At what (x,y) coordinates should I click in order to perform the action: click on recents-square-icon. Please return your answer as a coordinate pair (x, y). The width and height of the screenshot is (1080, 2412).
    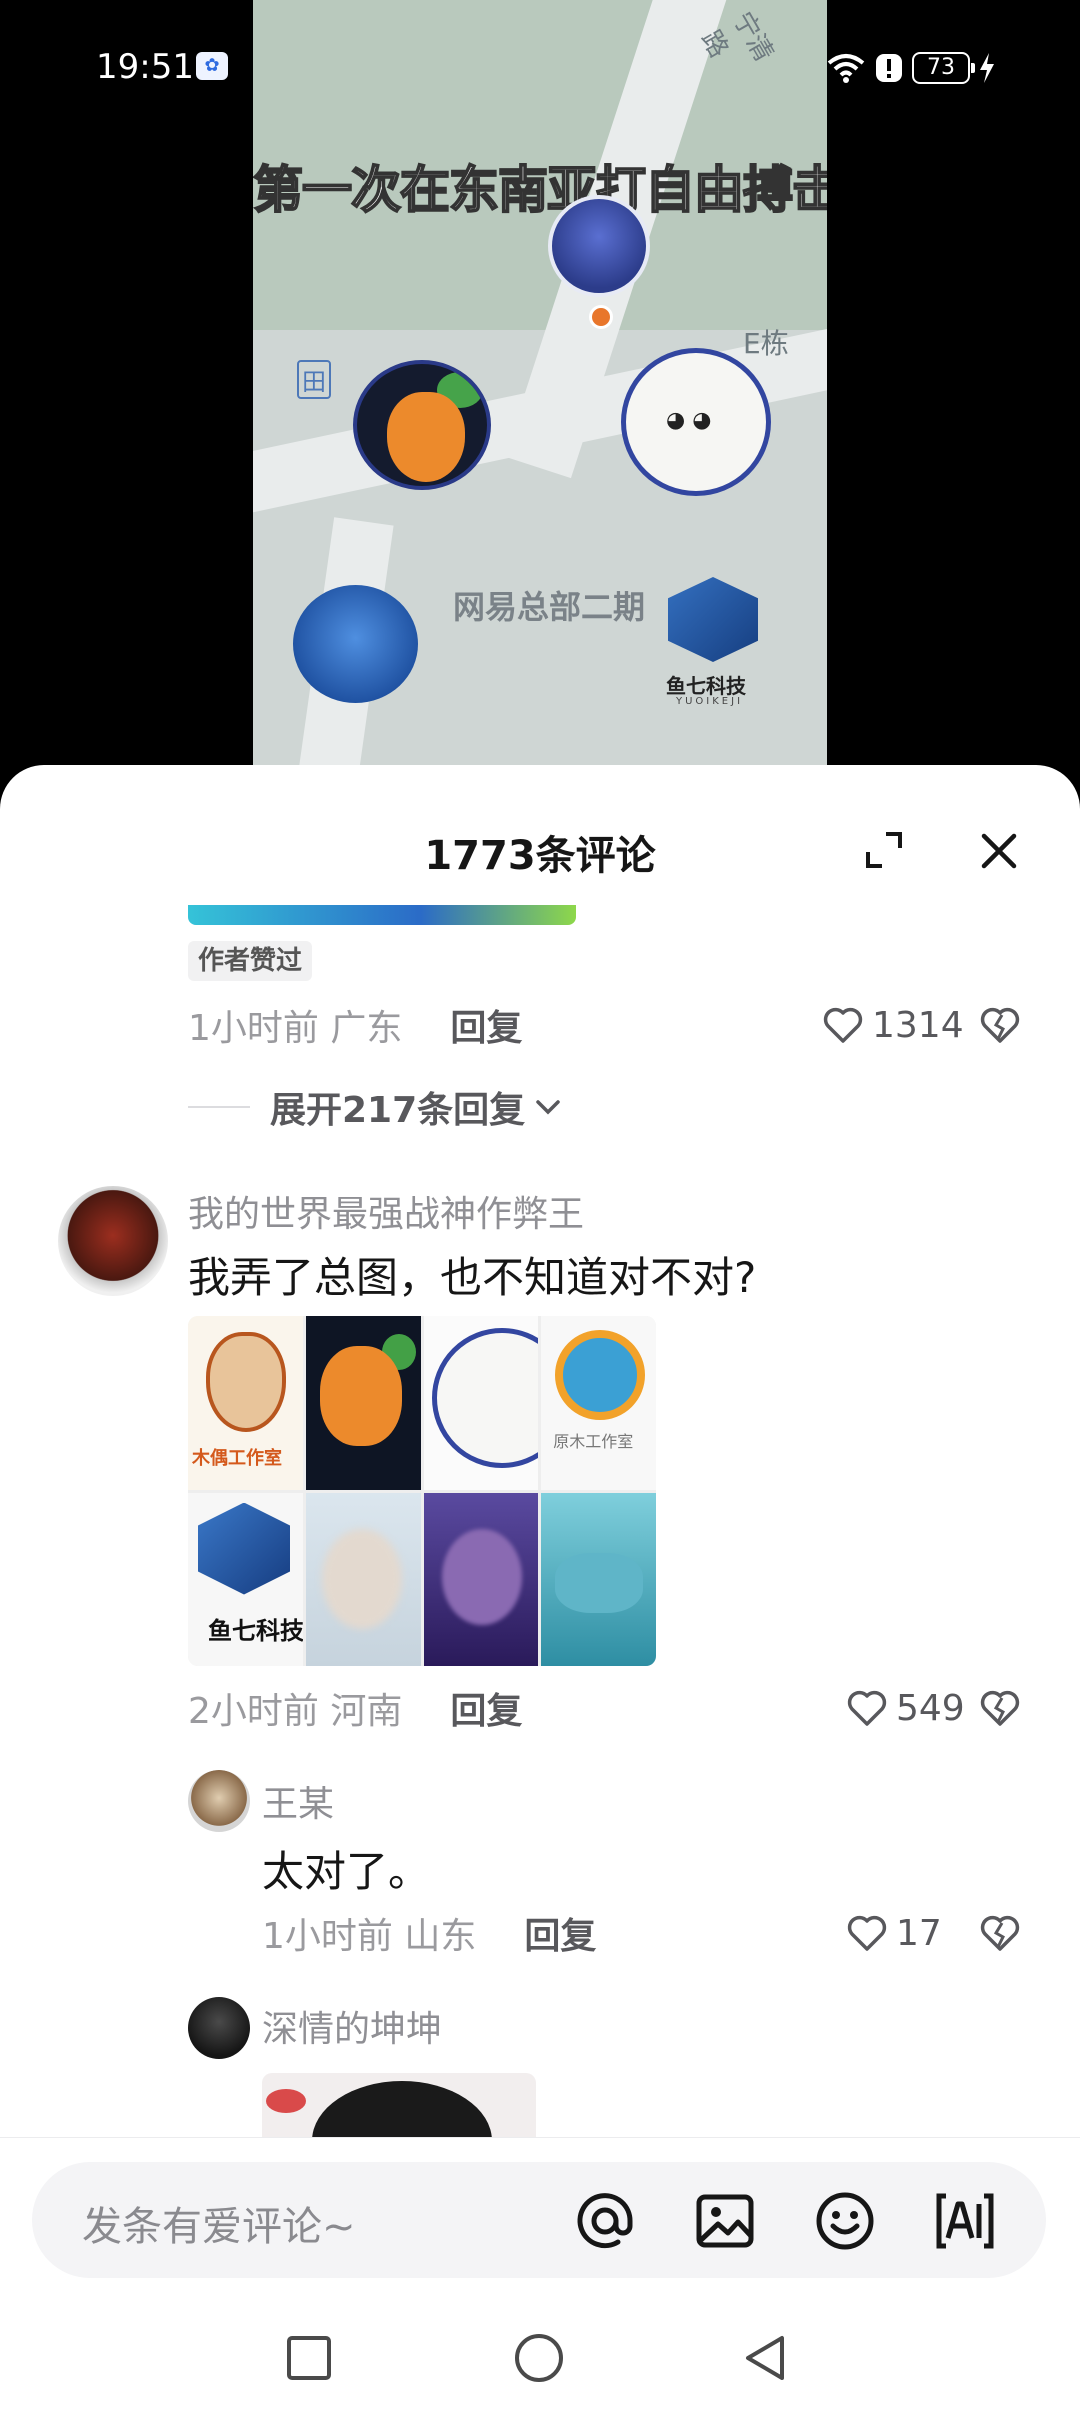
    Looking at the image, I should click on (309, 2358).